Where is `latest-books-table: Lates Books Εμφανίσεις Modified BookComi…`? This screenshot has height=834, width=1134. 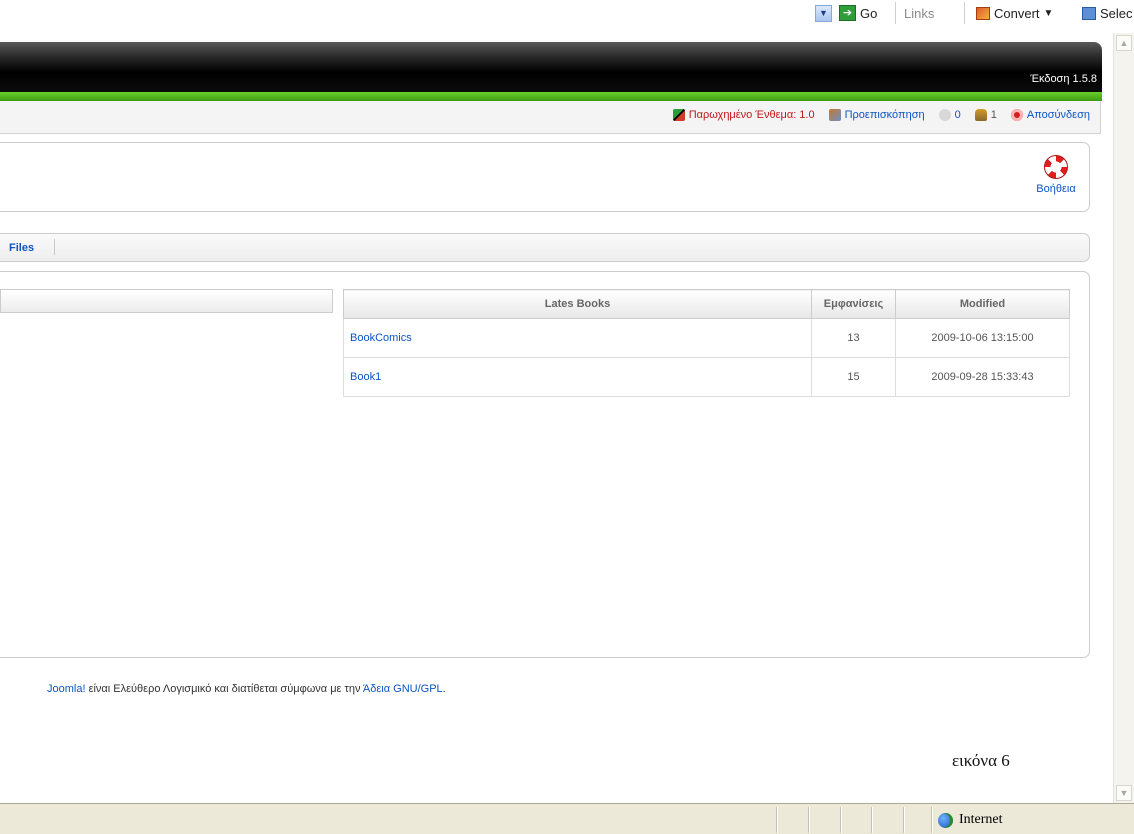
latest-books-table: Lates Books Εμφανίσεις Modified BookComi… is located at coordinates (706, 343).